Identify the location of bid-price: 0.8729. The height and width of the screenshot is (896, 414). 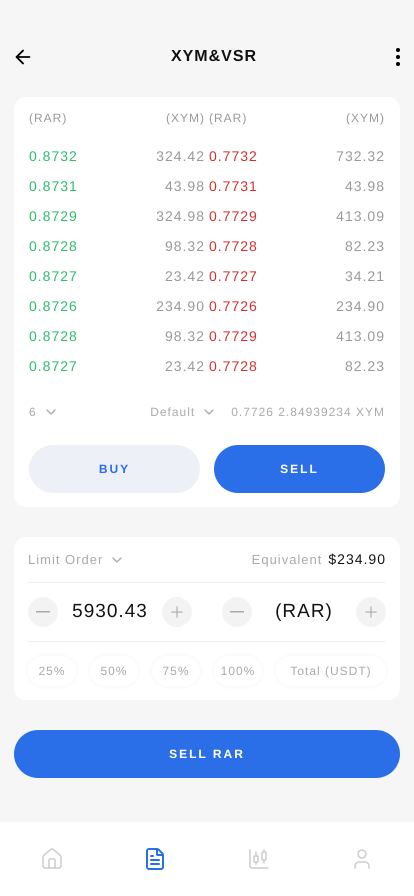
(54, 216).